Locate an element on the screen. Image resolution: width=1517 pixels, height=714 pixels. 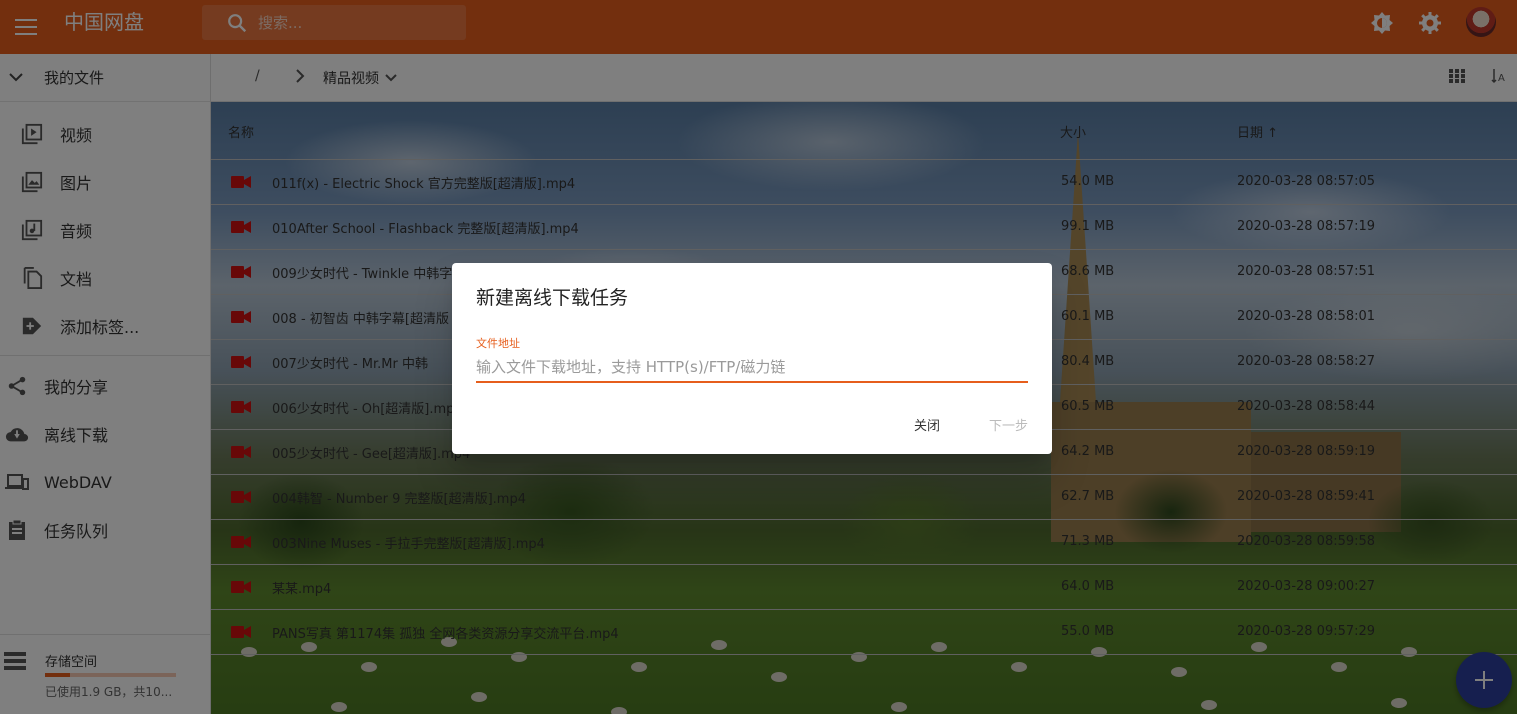
new-offline-download-dialog: 新建离线下载任务 文件地址 关闭 下一步 is located at coordinates (752, 358).